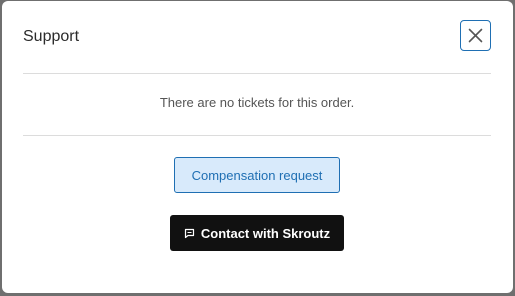 This screenshot has height=296, width=515. I want to click on compensation-request-label: Compensation request, so click(257, 175).